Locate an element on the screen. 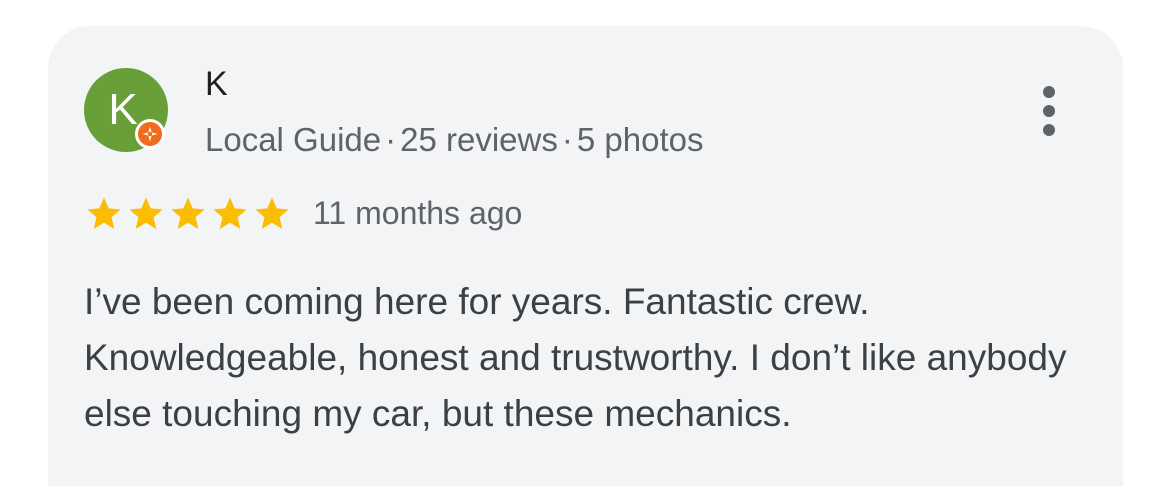  star-rating is located at coordinates (188, 214).